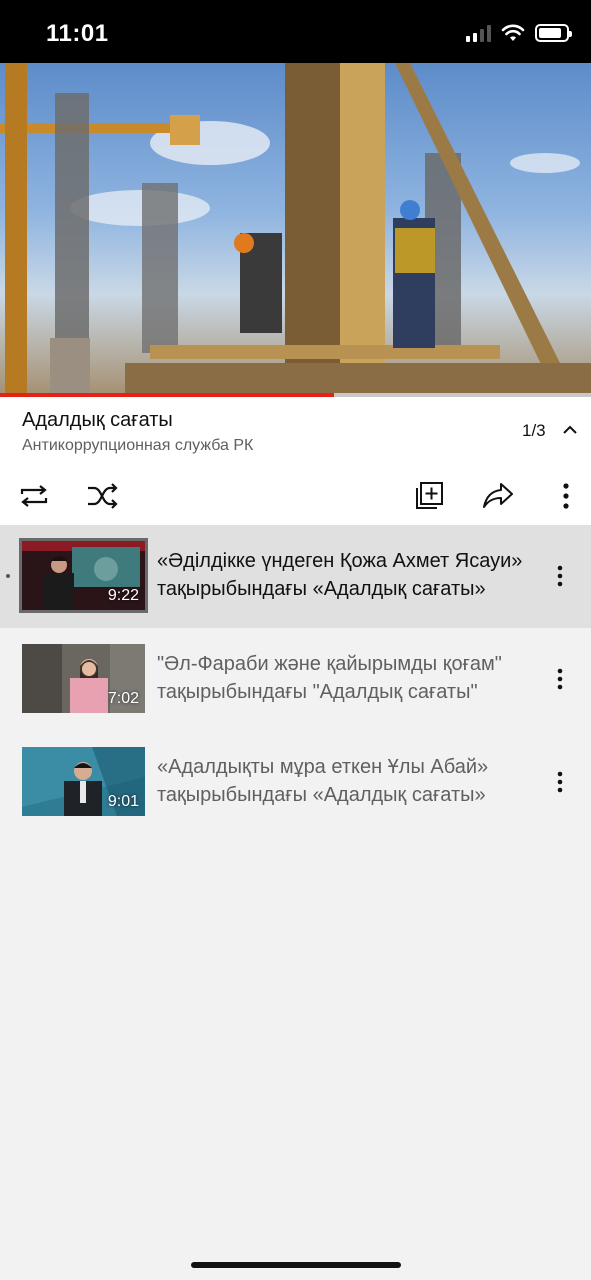 The height and width of the screenshot is (1280, 591). I want to click on playlist-channel: Антикоррупционная служба РК, so click(137, 446).